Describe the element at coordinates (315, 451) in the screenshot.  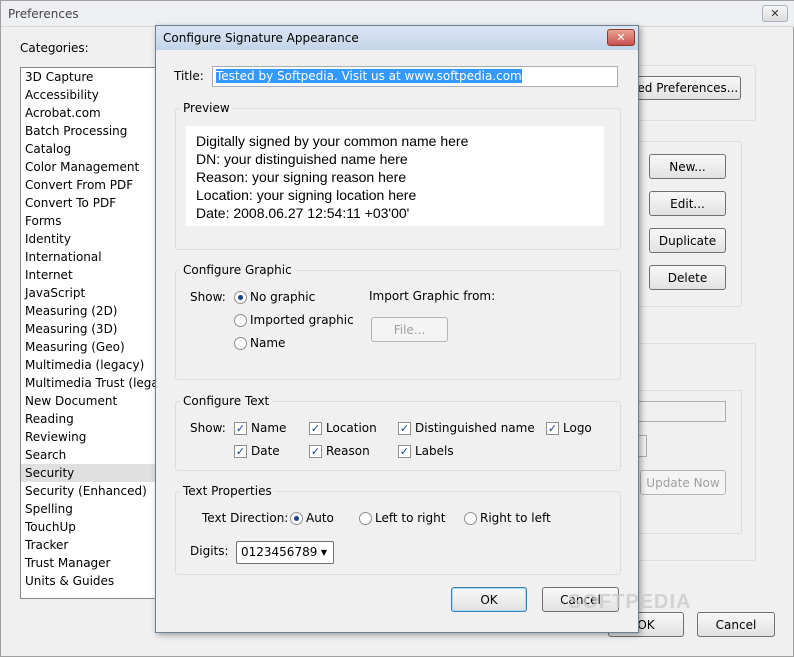
I see `reason-checkbox: ✓` at that location.